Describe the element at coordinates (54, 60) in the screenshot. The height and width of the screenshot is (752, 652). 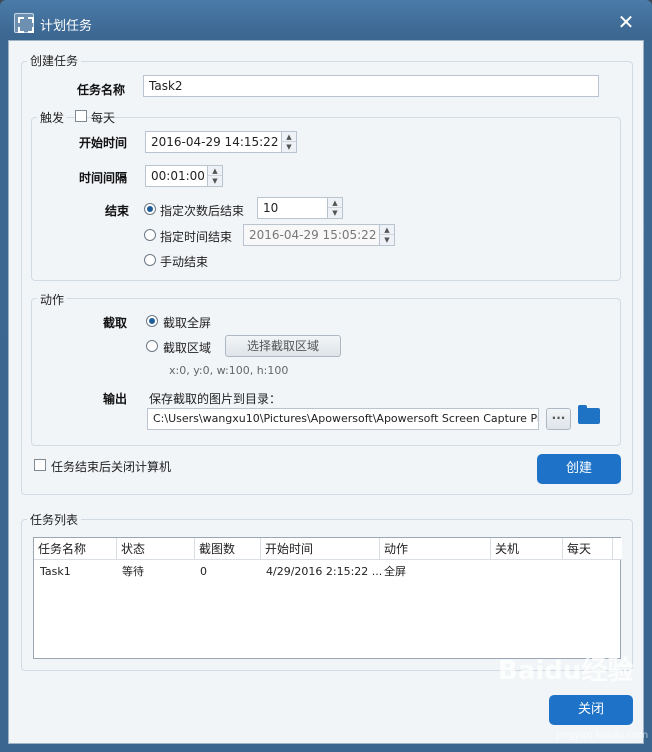
I see `create-task-group-label: 创建任务` at that location.